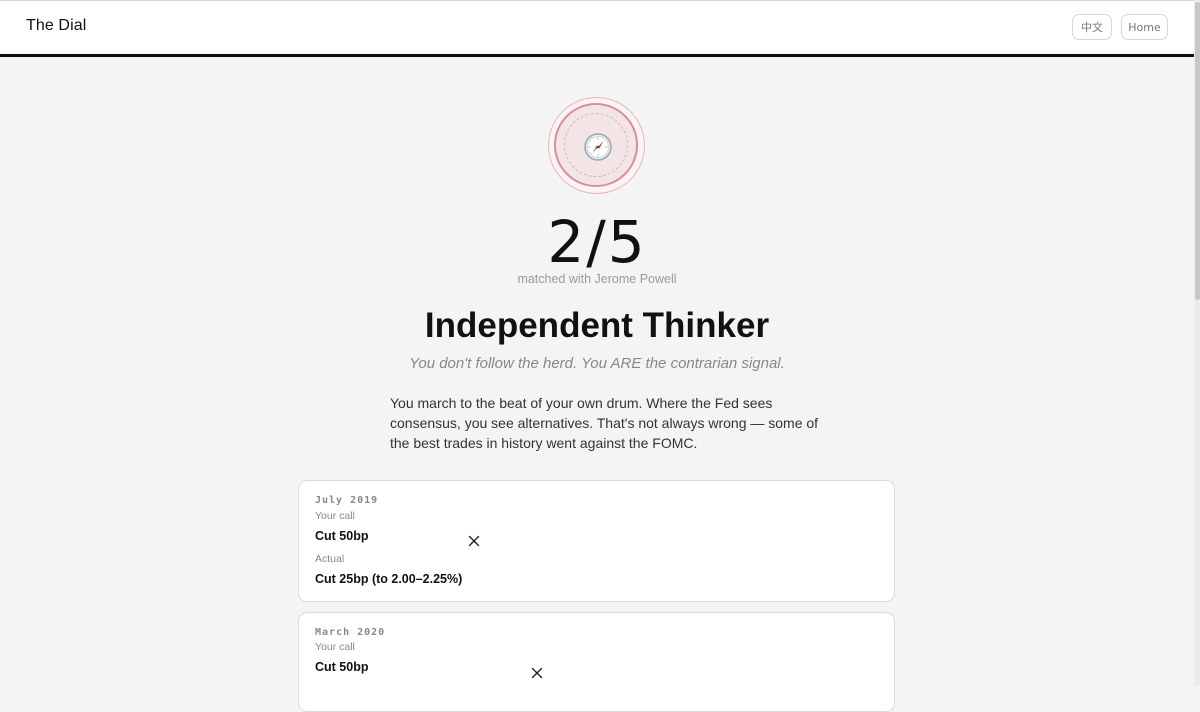 This screenshot has width=1200, height=712. I want to click on actual-value: Cut 25bp (to 2.00–2.25%), so click(389, 579).